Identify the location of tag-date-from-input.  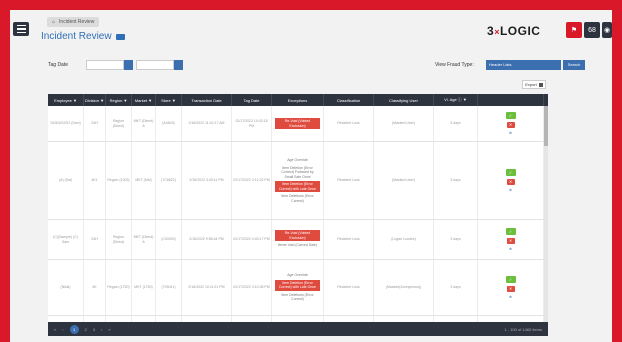
(105, 65).